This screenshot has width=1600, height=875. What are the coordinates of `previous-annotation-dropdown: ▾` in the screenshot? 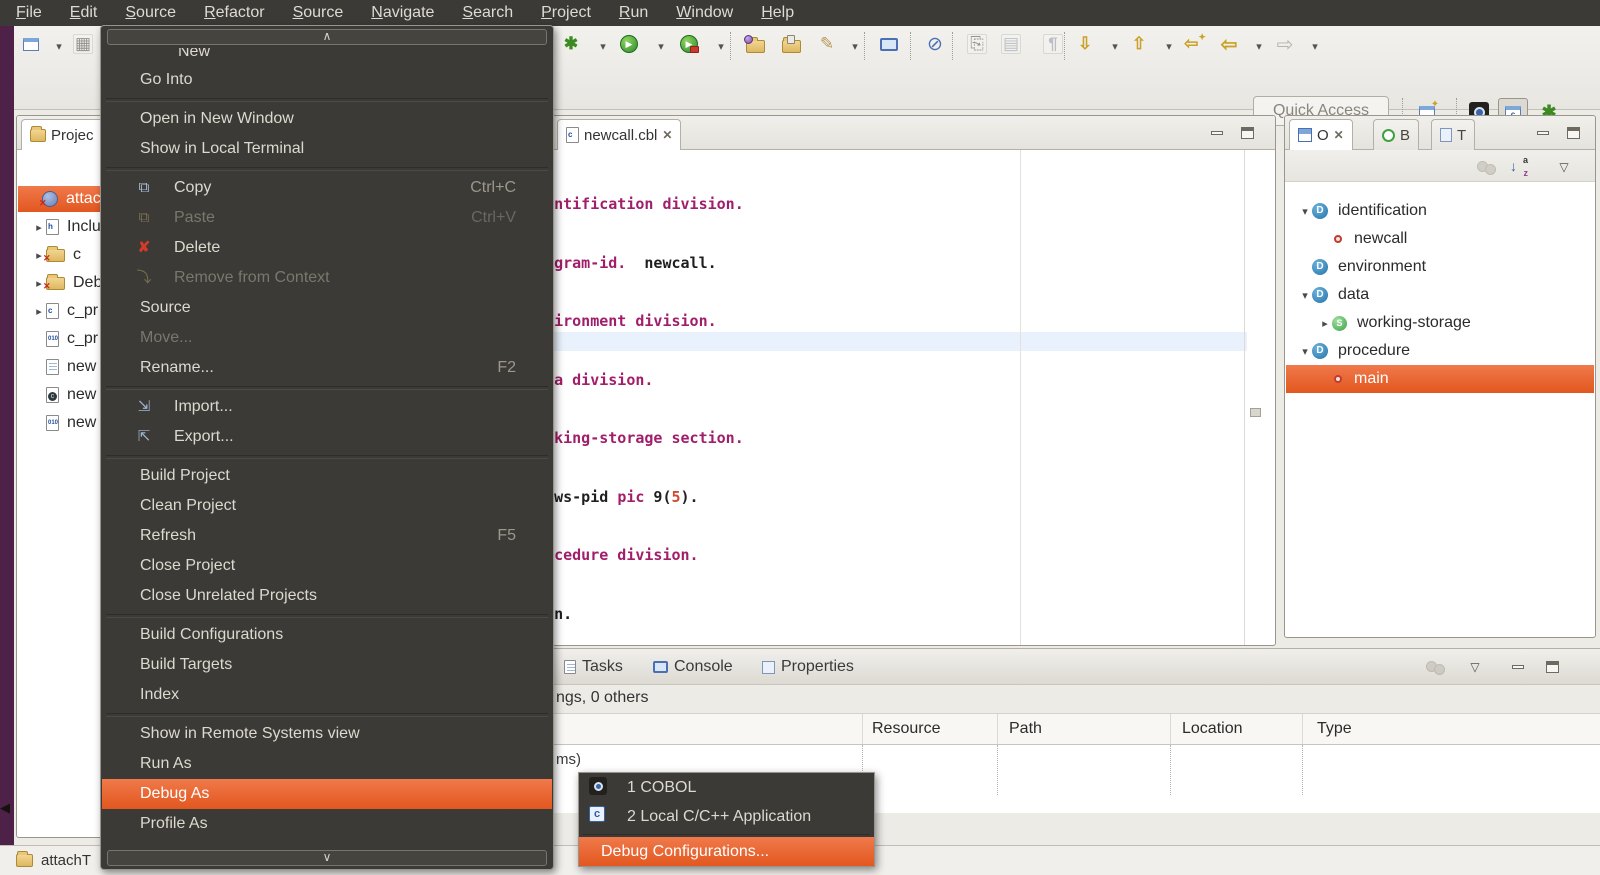 It's located at (1169, 46).